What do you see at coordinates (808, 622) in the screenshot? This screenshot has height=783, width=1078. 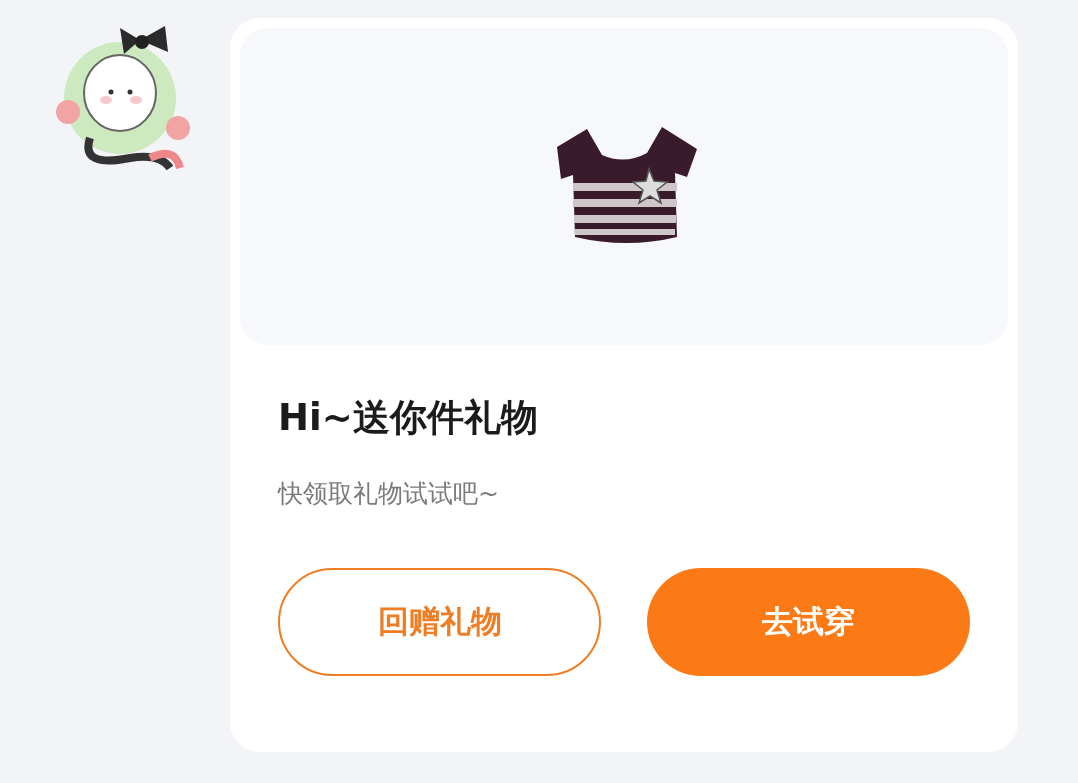 I see `try-on-button: 去试穿` at bounding box center [808, 622].